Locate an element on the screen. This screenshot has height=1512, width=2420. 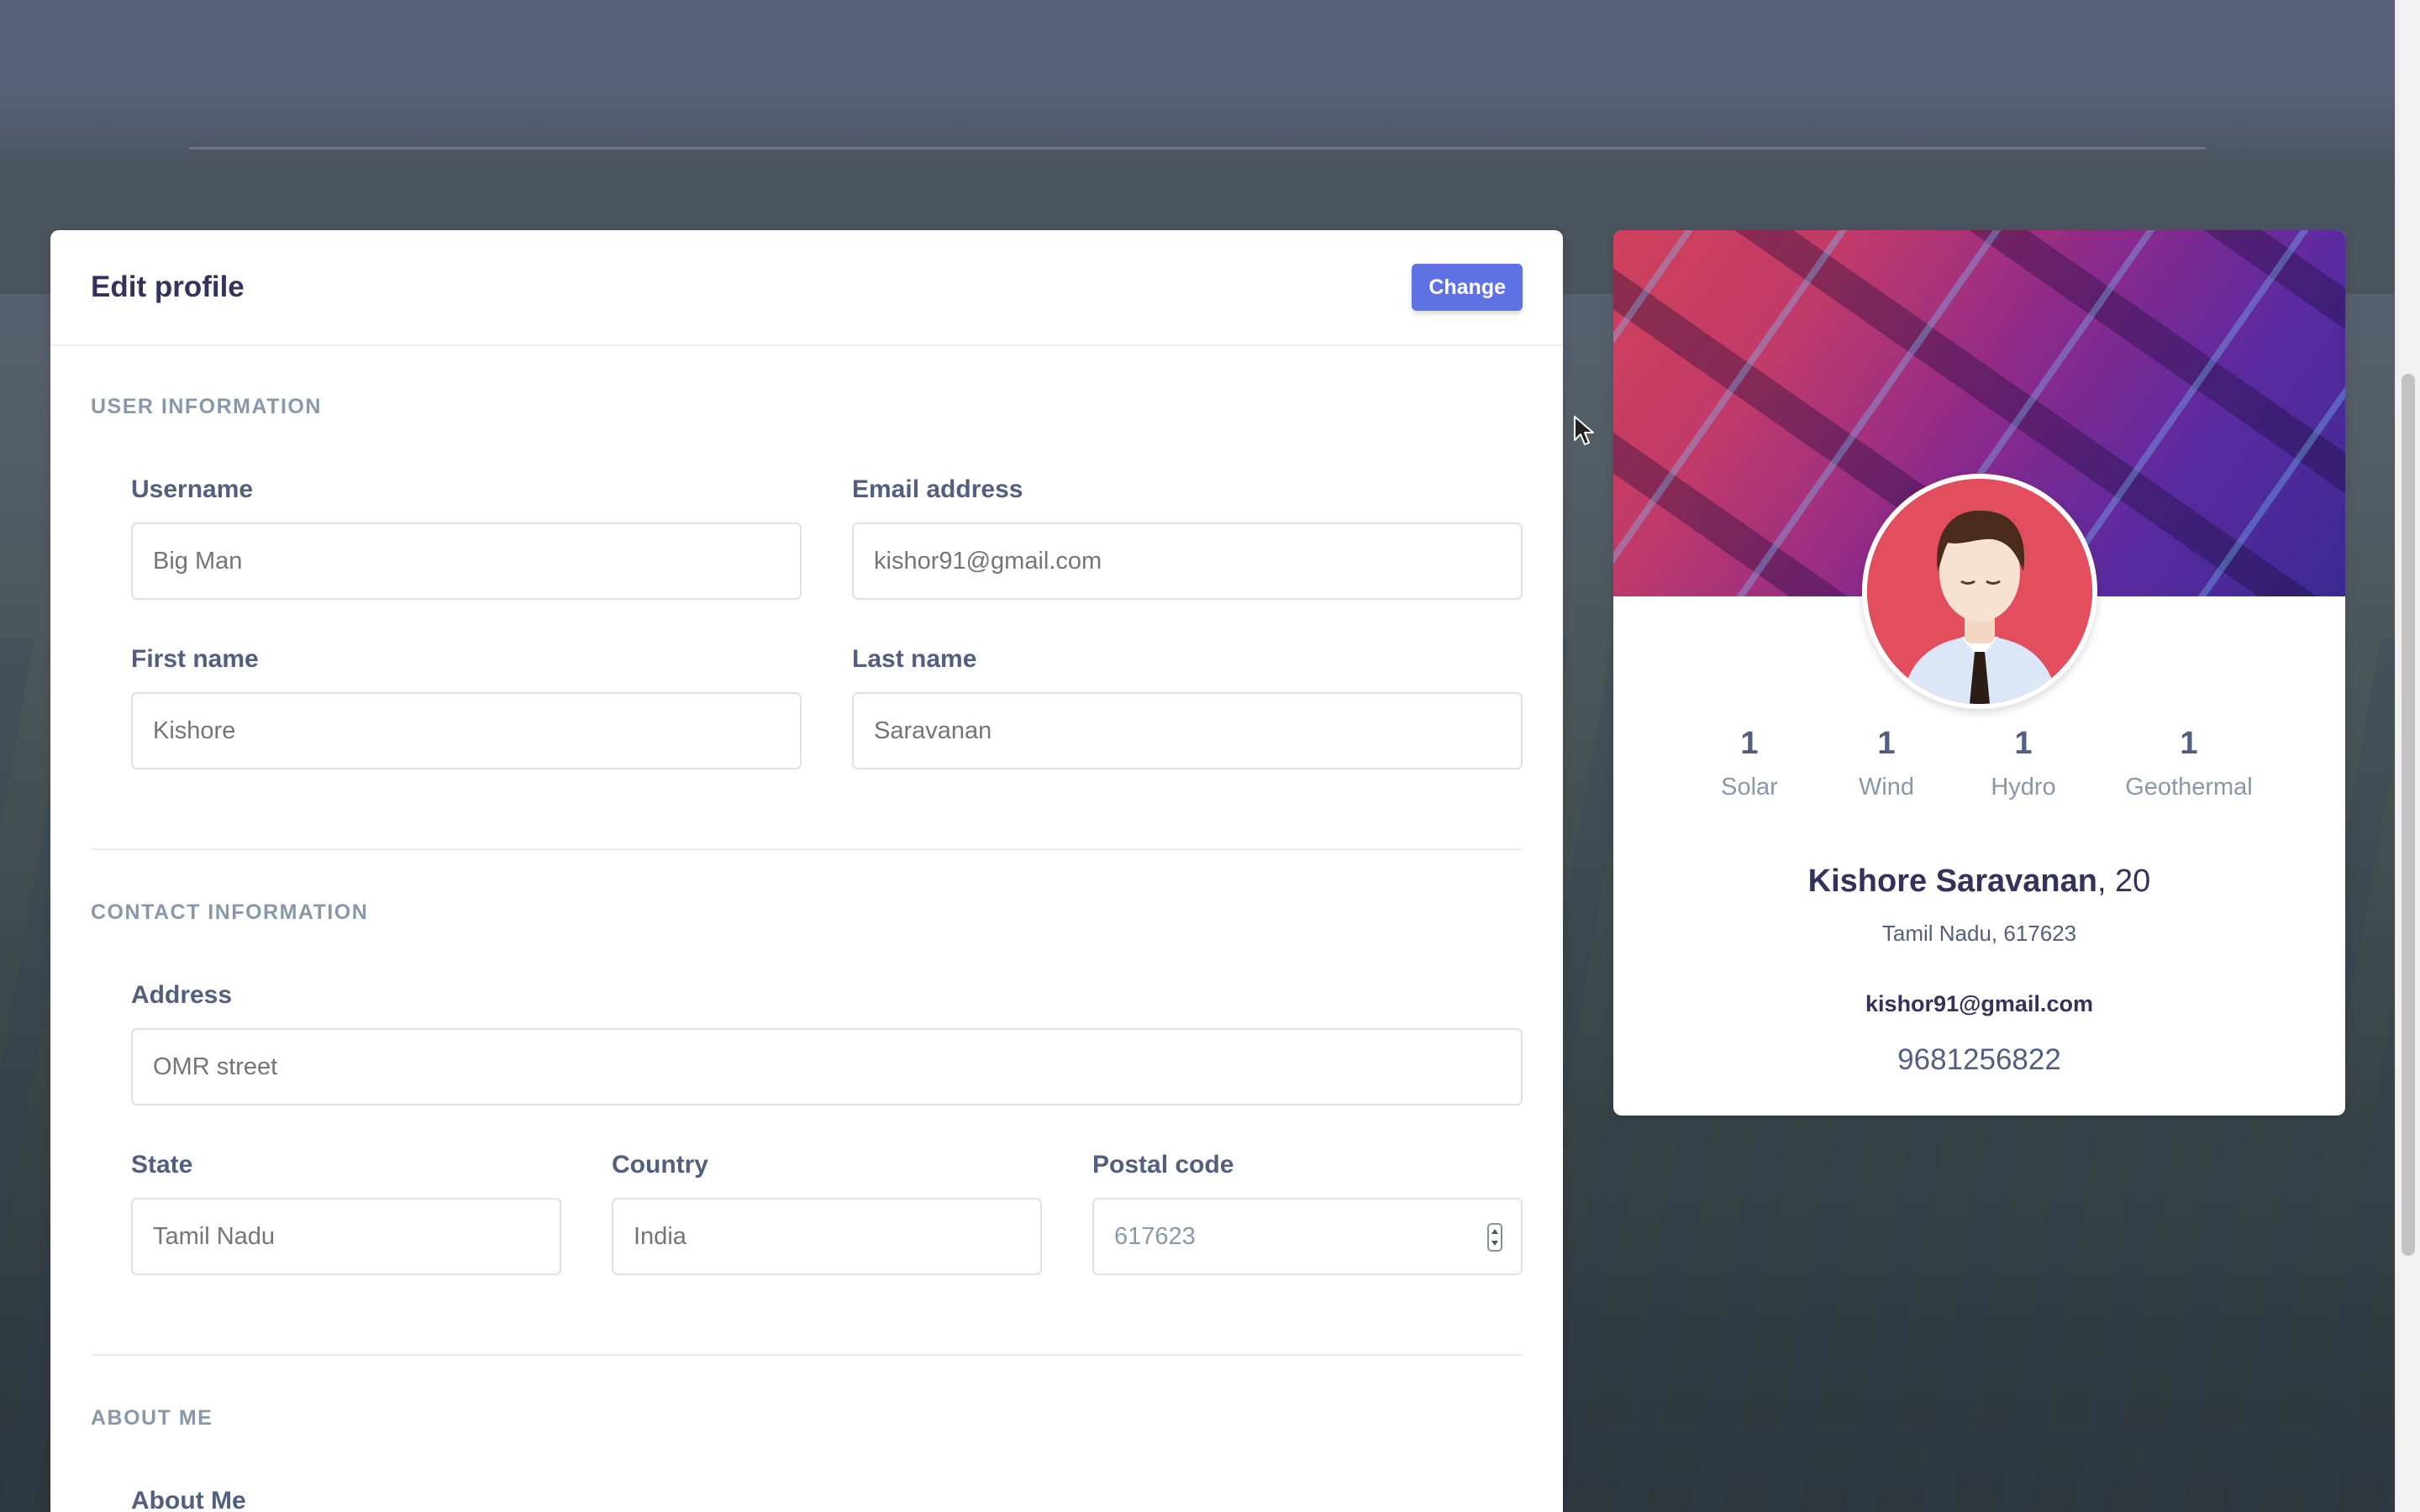
first-name-label: First name is located at coordinates (195, 659).